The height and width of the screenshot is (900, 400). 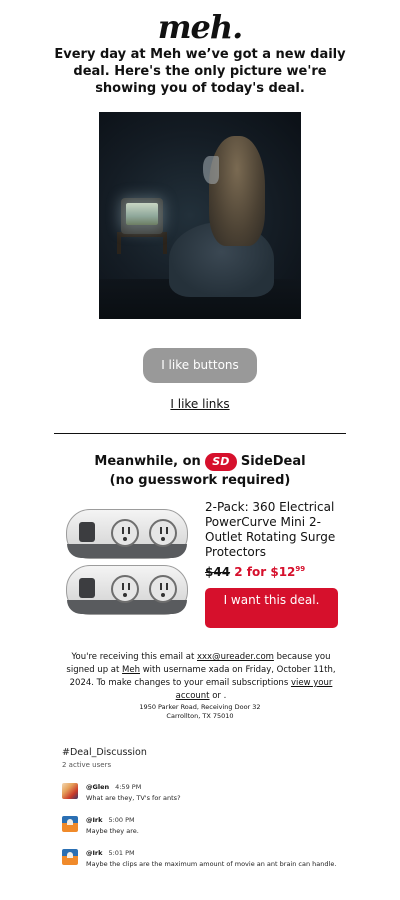 I want to click on comment-meta: @Irk 5:00 PM, so click(x=110, y=820).